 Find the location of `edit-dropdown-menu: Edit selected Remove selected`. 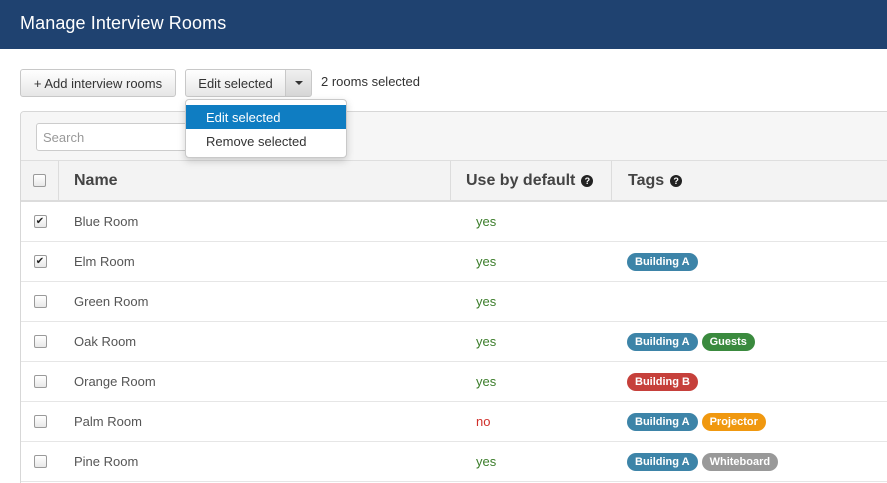

edit-dropdown-menu: Edit selected Remove selected is located at coordinates (266, 128).